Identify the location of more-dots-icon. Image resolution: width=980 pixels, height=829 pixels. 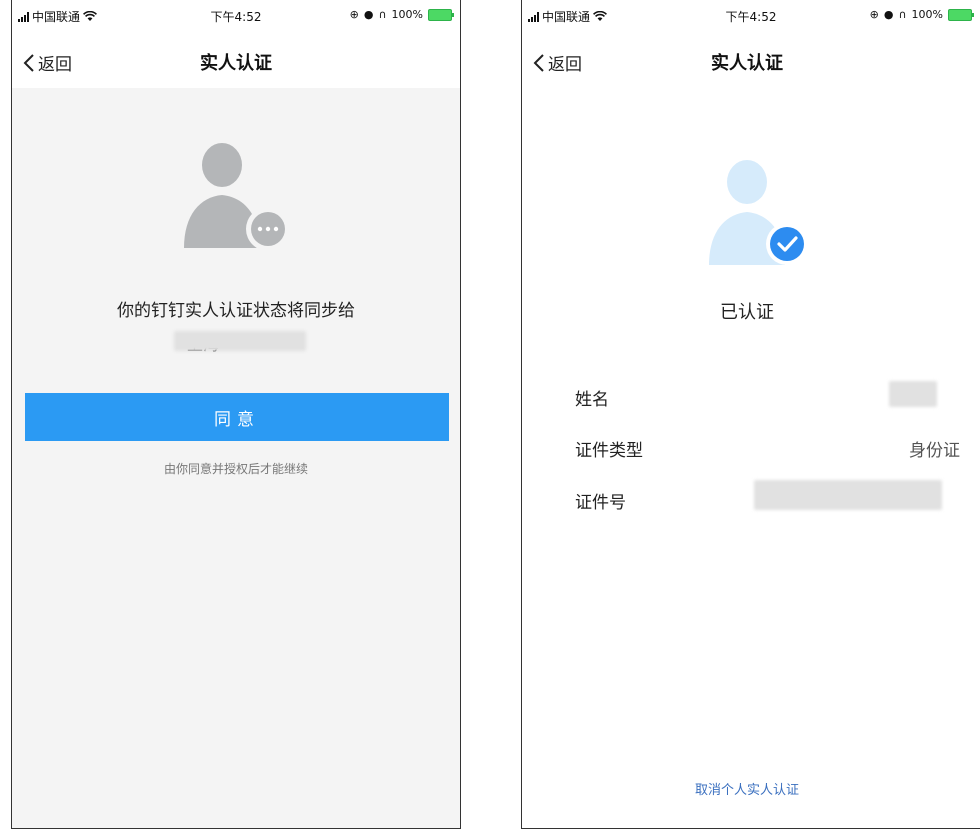
(268, 229).